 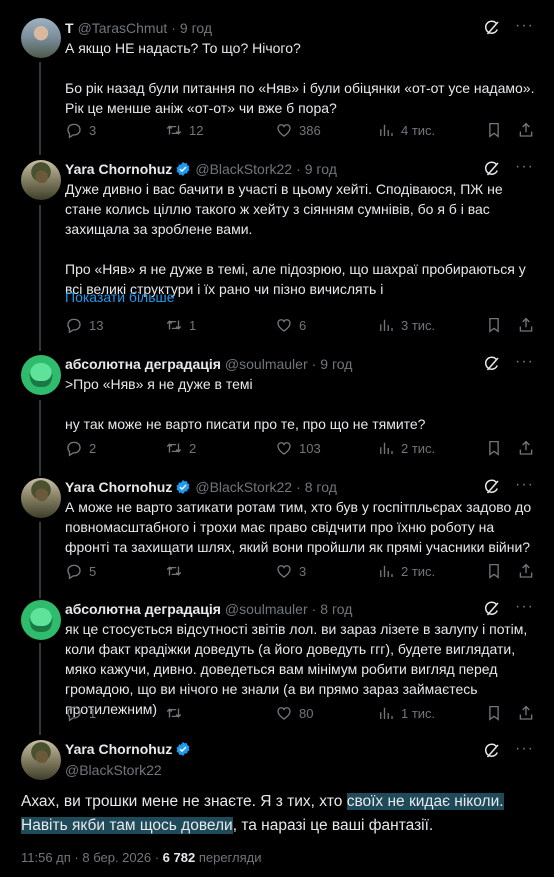 I want to click on tweet-meta: 11:56 дп · 8 бер. 2026 · 6 782 перегляди, so click(x=141, y=857).